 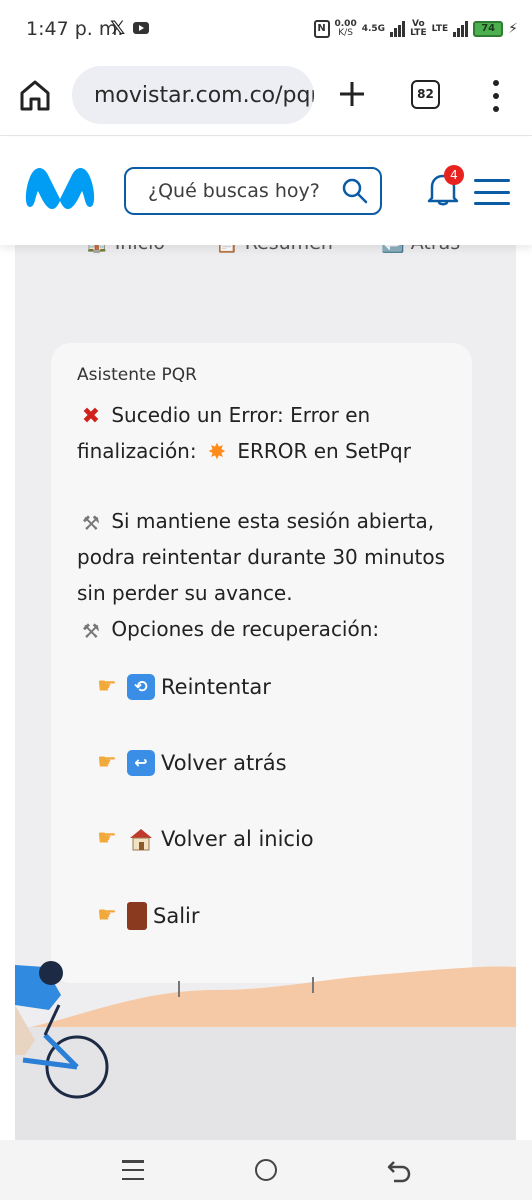 I want to click on more-options-icon, so click(x=496, y=96).